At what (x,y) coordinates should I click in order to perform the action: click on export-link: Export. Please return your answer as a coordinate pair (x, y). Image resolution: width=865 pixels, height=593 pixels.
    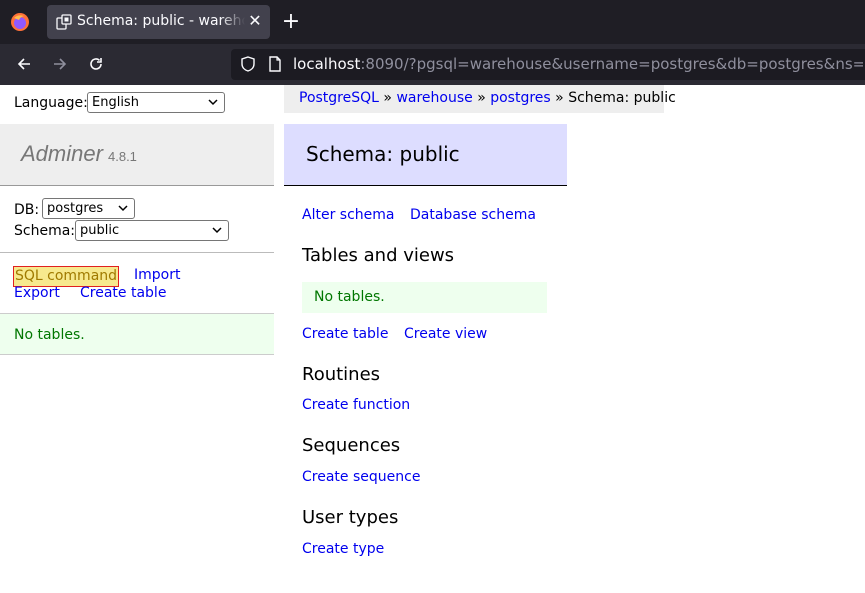
    Looking at the image, I should click on (37, 293).